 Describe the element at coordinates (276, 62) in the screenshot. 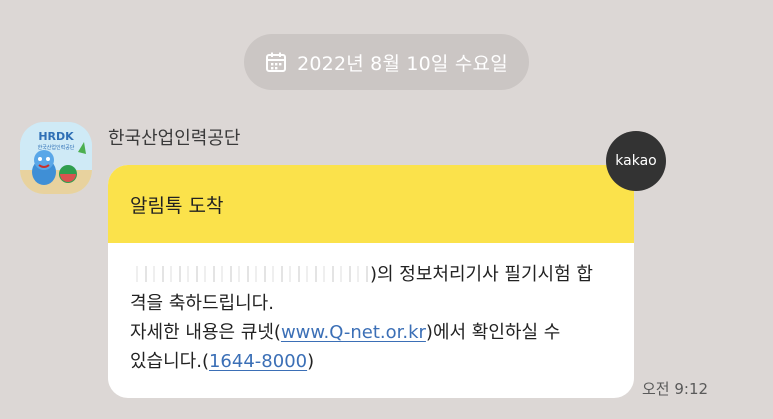

I see `calendar-icon` at that location.